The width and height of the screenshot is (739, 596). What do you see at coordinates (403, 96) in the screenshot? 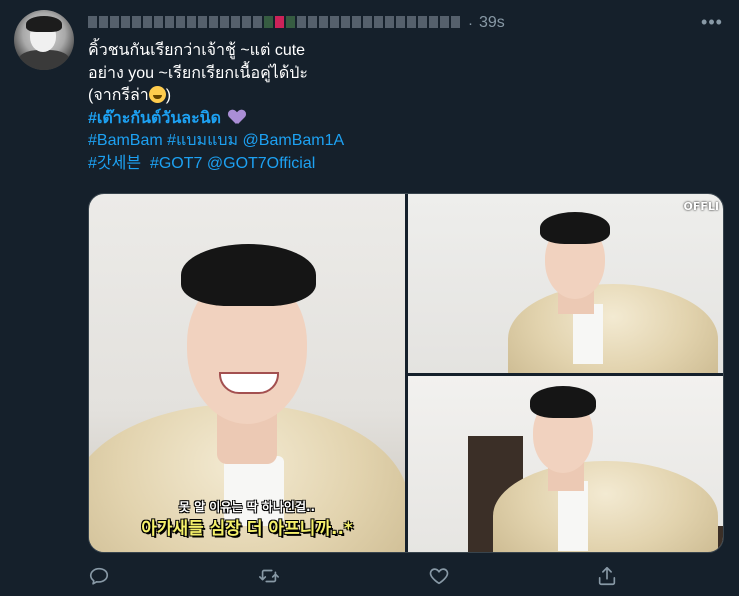
I see `text-line-3: (จากรีล่า)` at bounding box center [403, 96].